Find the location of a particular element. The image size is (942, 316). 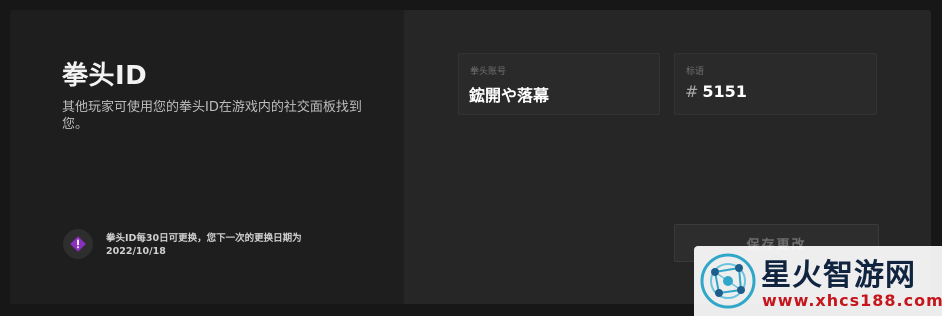

page-title: 拳头ID is located at coordinates (105, 76).